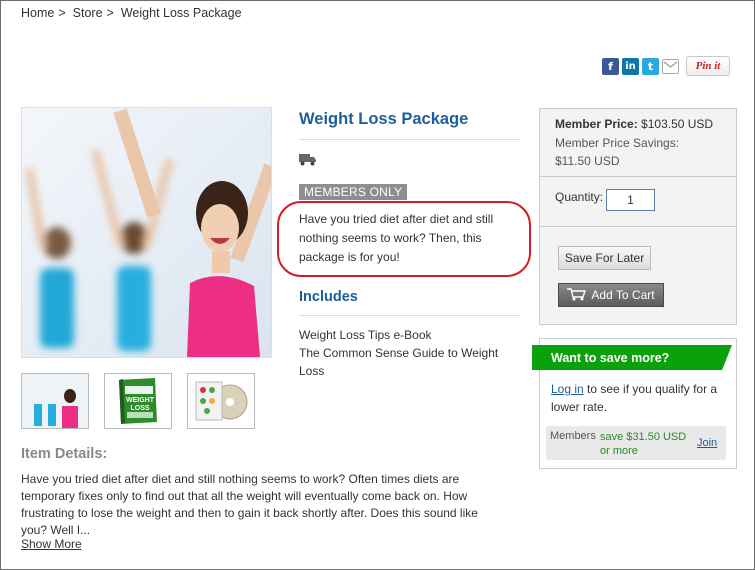  What do you see at coordinates (37, 13) in the screenshot?
I see `breadcrumb-home: Home` at bounding box center [37, 13].